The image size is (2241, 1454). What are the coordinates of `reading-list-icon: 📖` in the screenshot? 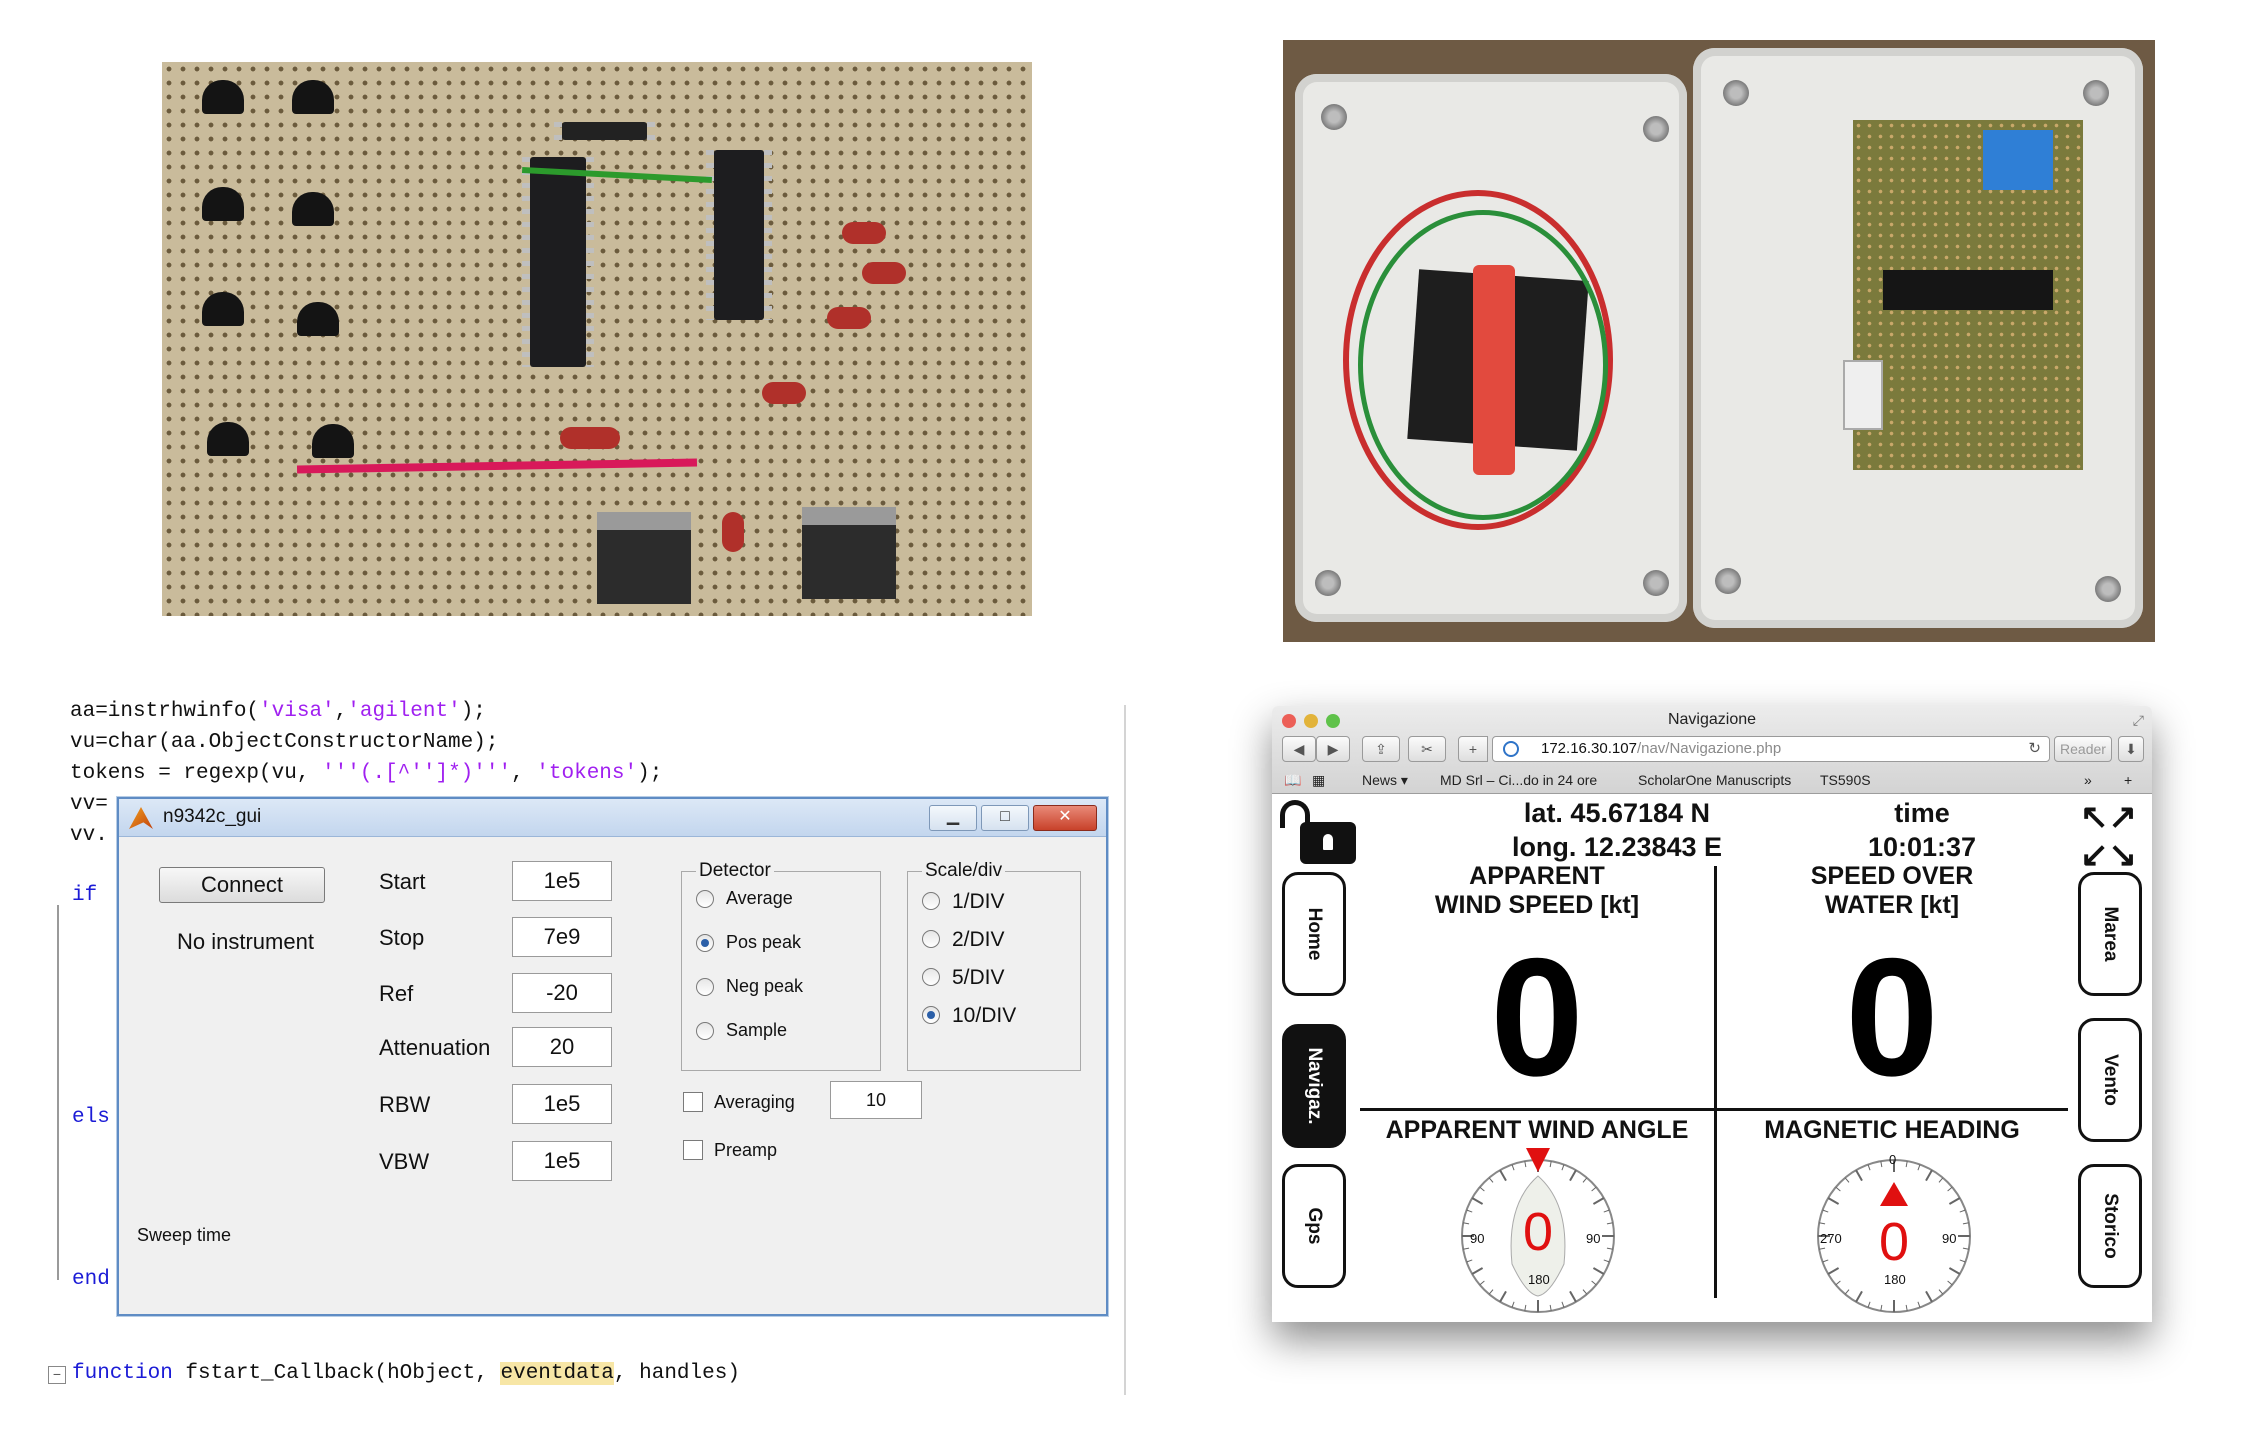 It's located at (1292, 780).